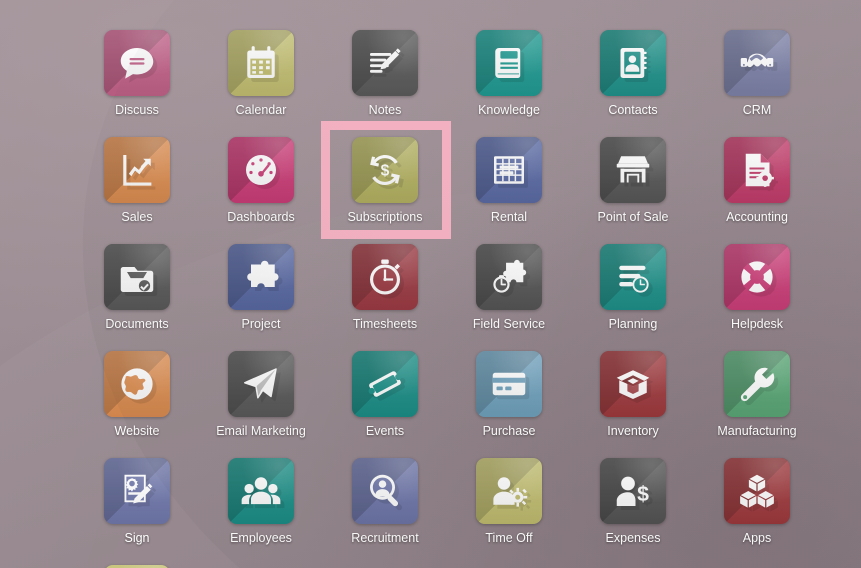  I want to click on app-label: Field Service, so click(509, 324).